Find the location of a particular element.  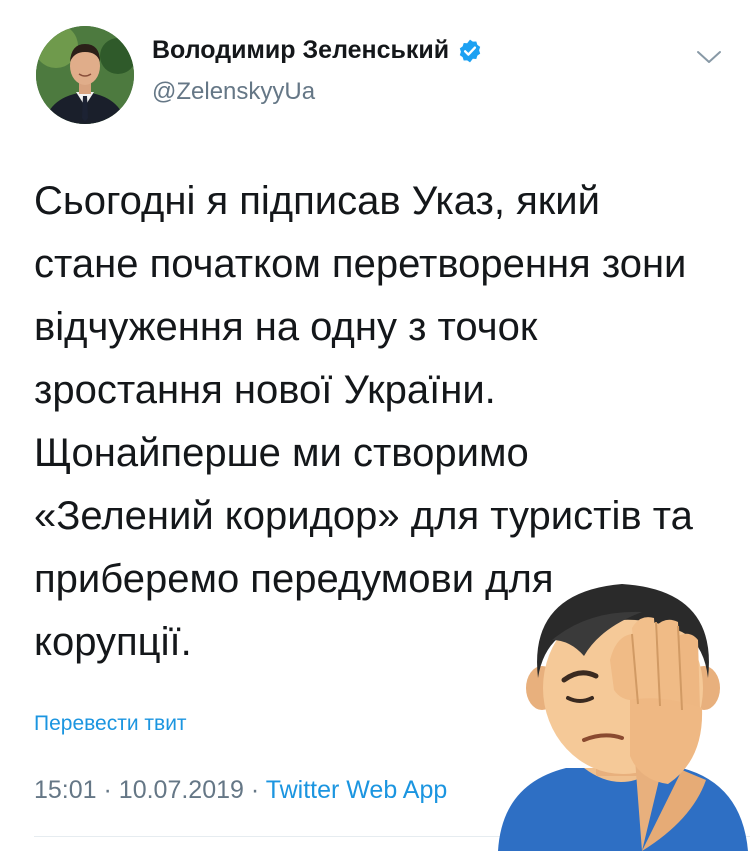

tweet-line: «Зелений коридор» для туристів та is located at coordinates (363, 516).